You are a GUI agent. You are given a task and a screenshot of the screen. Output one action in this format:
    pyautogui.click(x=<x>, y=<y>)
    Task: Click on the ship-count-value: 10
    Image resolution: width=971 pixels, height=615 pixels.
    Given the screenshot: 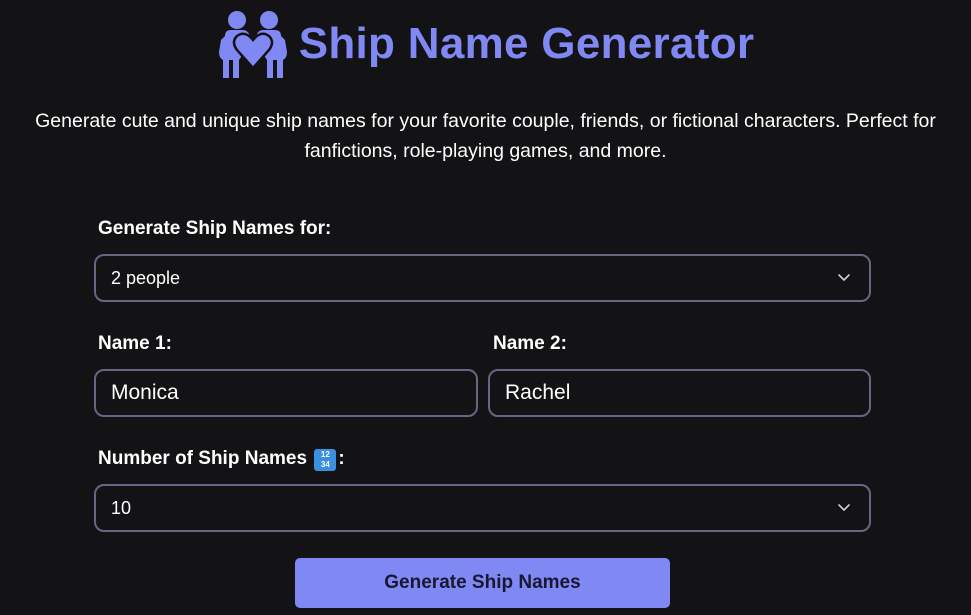 What is the action you would take?
    pyautogui.click(x=121, y=507)
    